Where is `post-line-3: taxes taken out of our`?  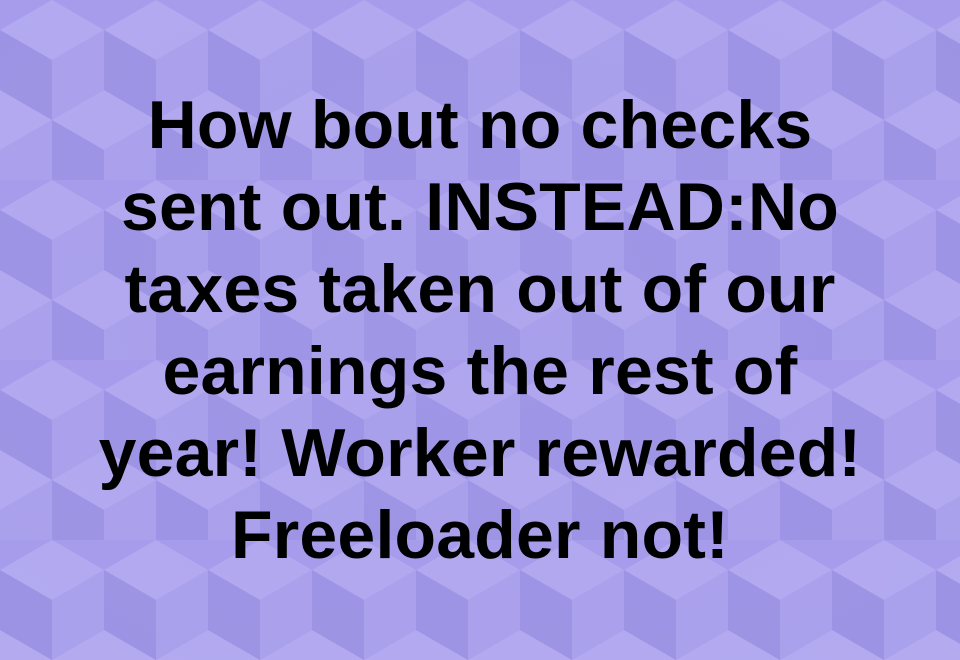 post-line-3: taxes taken out of our is located at coordinates (480, 289).